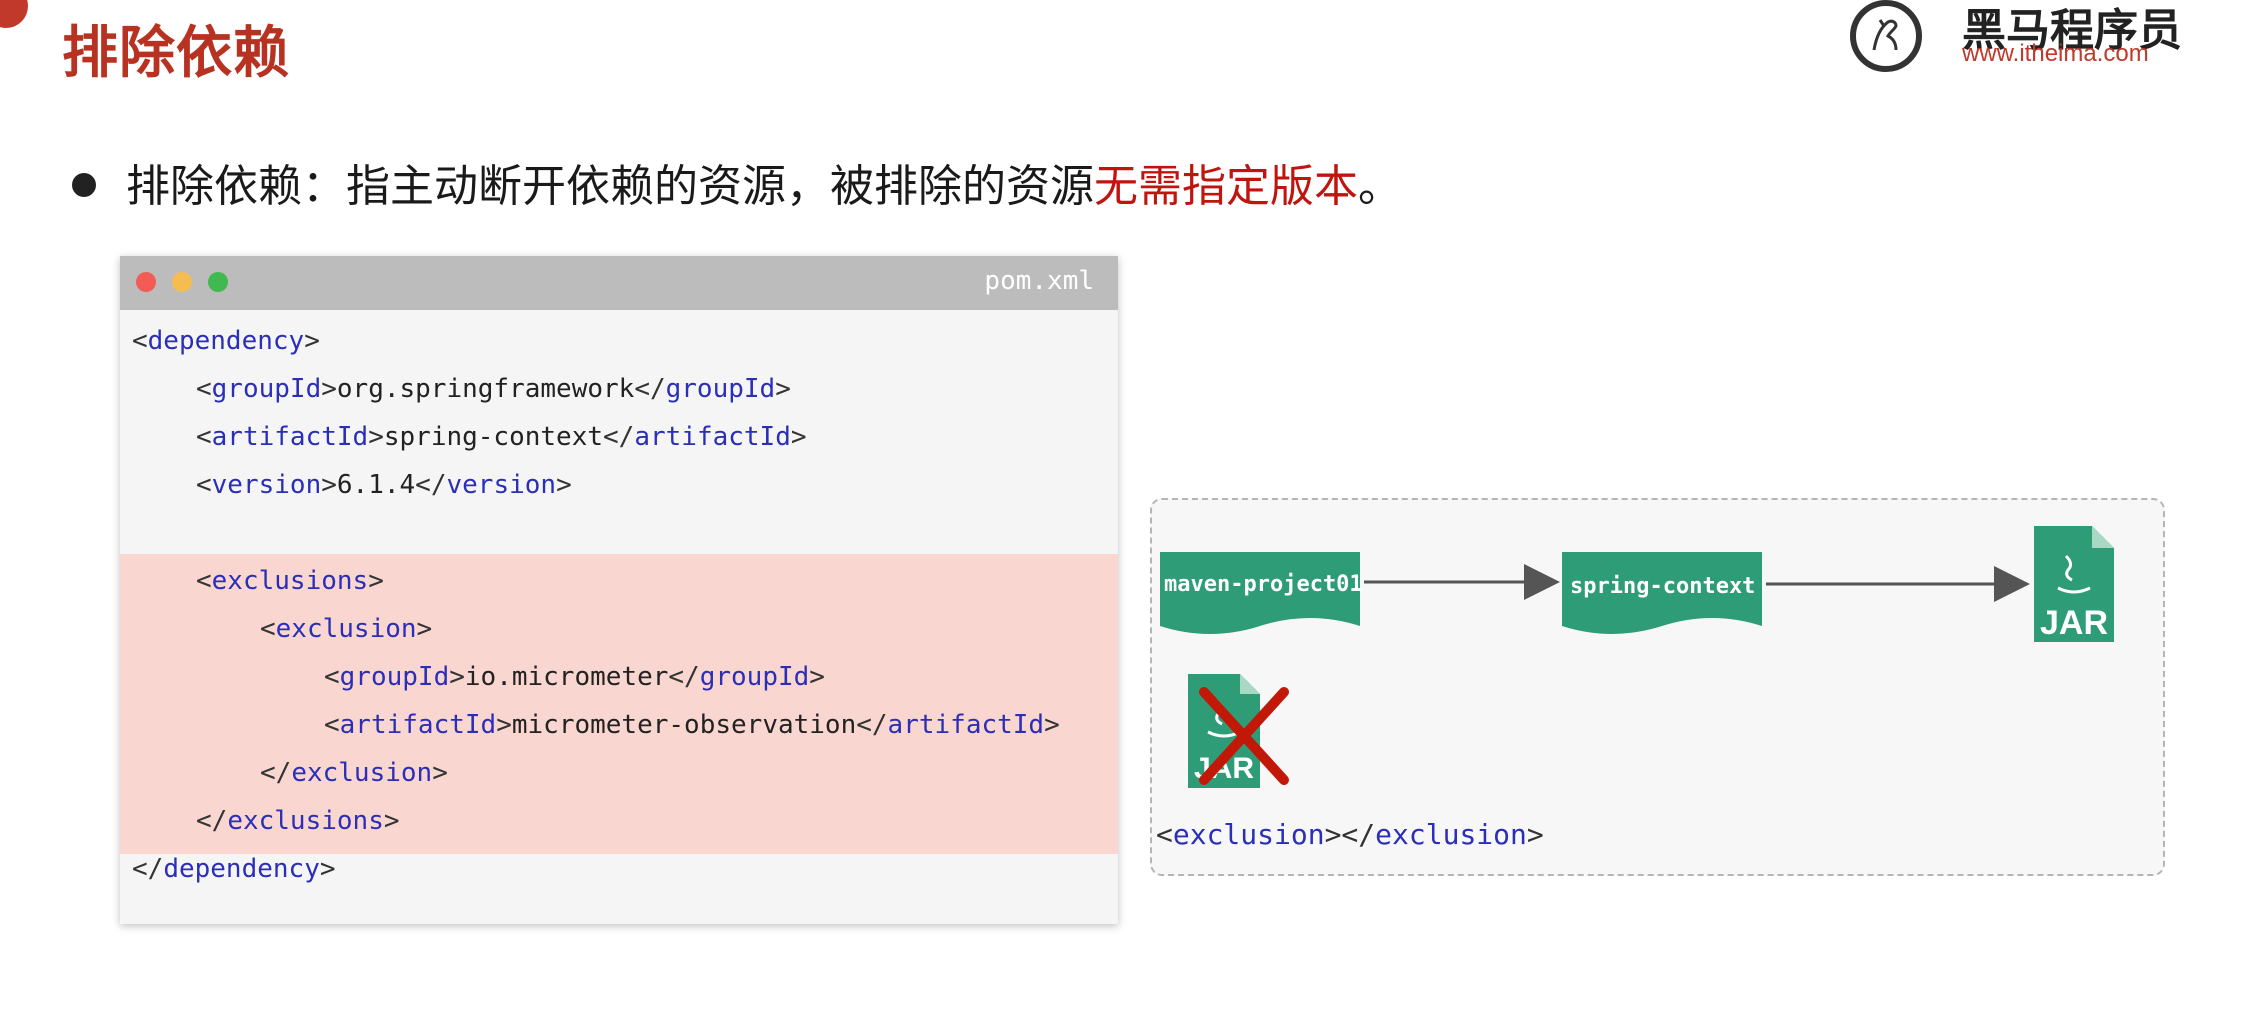  I want to click on horse-logo-icon, so click(1886, 36).